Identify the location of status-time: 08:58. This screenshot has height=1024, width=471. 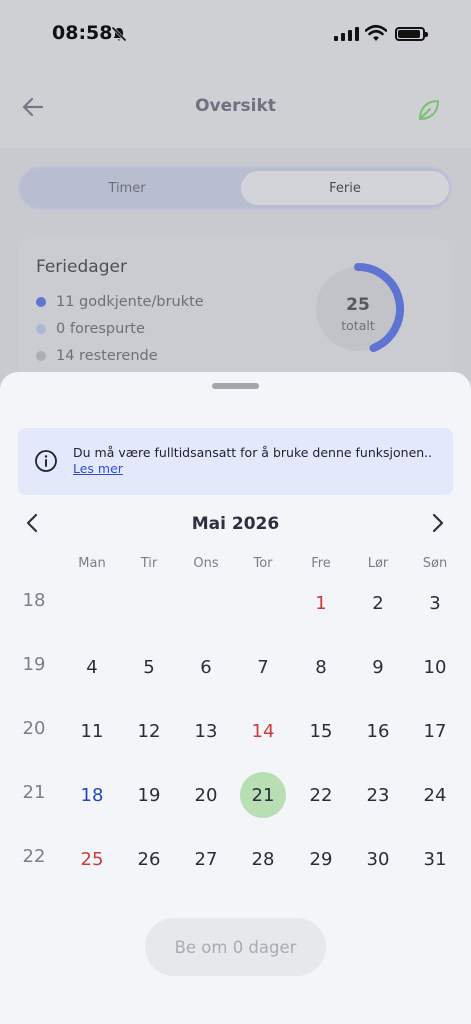
(82, 33).